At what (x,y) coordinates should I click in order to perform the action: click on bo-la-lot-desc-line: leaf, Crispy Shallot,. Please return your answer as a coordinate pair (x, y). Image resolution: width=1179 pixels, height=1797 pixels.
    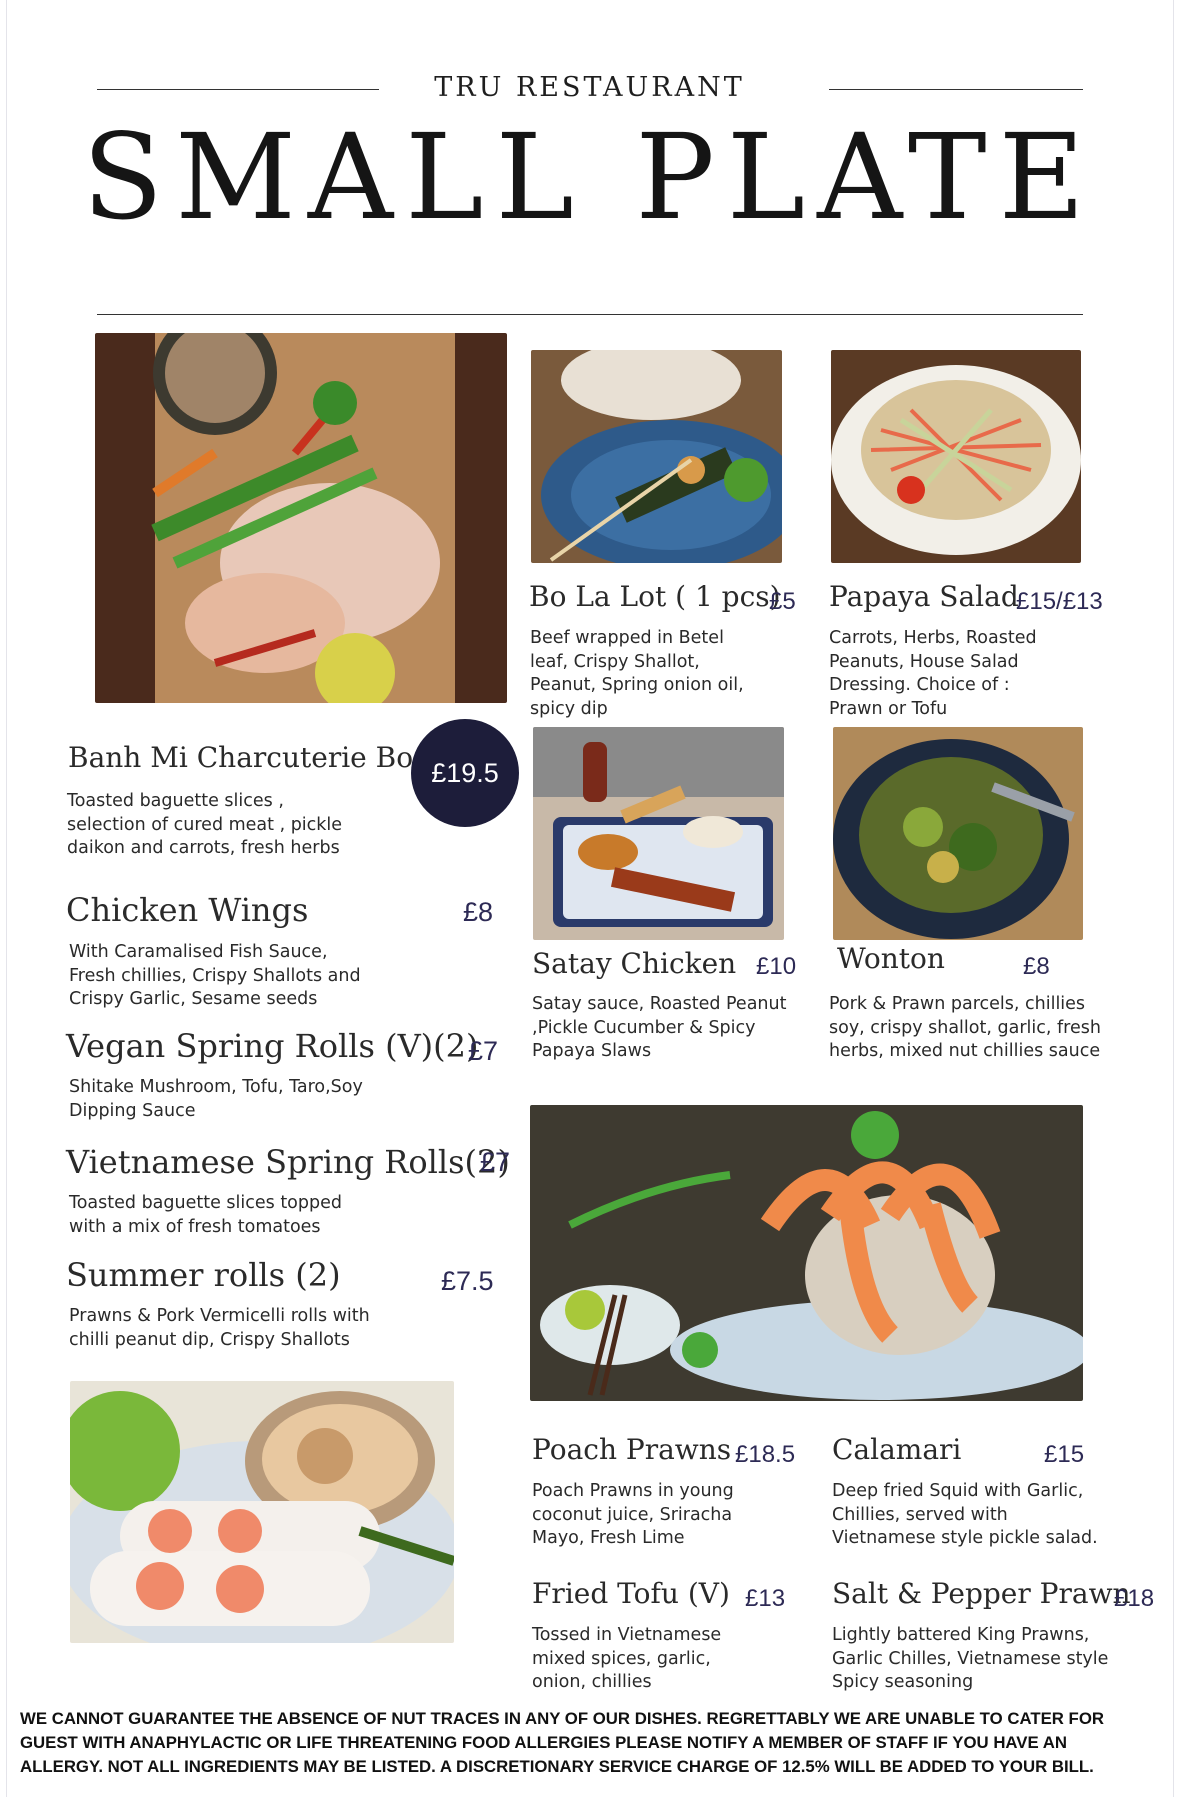
    Looking at the image, I should click on (615, 661).